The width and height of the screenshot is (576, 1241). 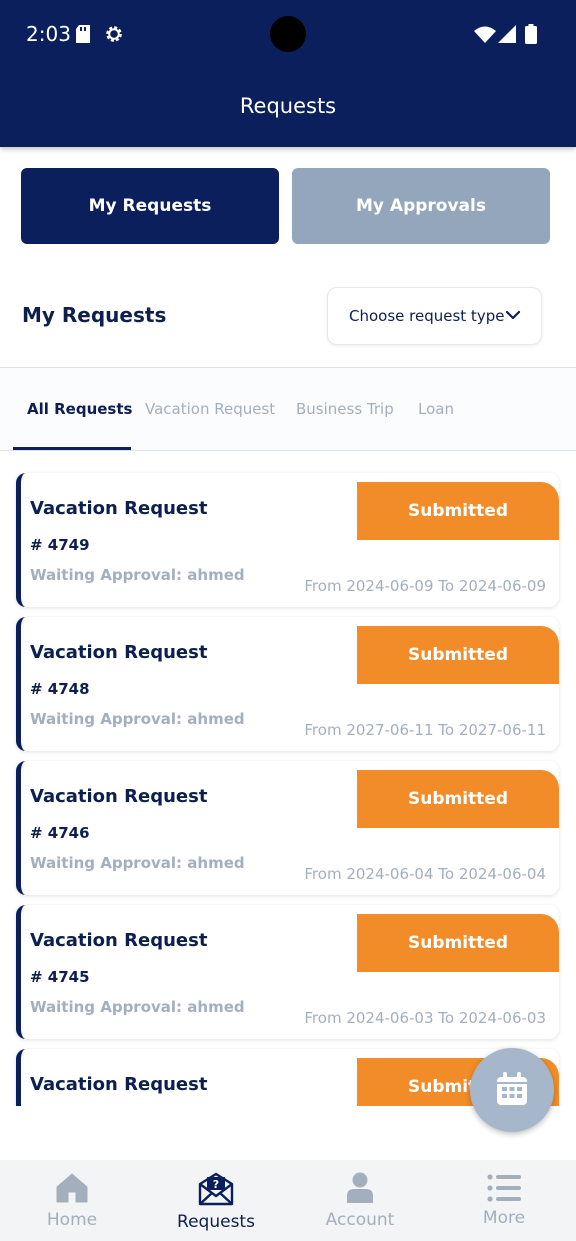 I want to click on request-type-placeholder: Choose request type, so click(x=427, y=316).